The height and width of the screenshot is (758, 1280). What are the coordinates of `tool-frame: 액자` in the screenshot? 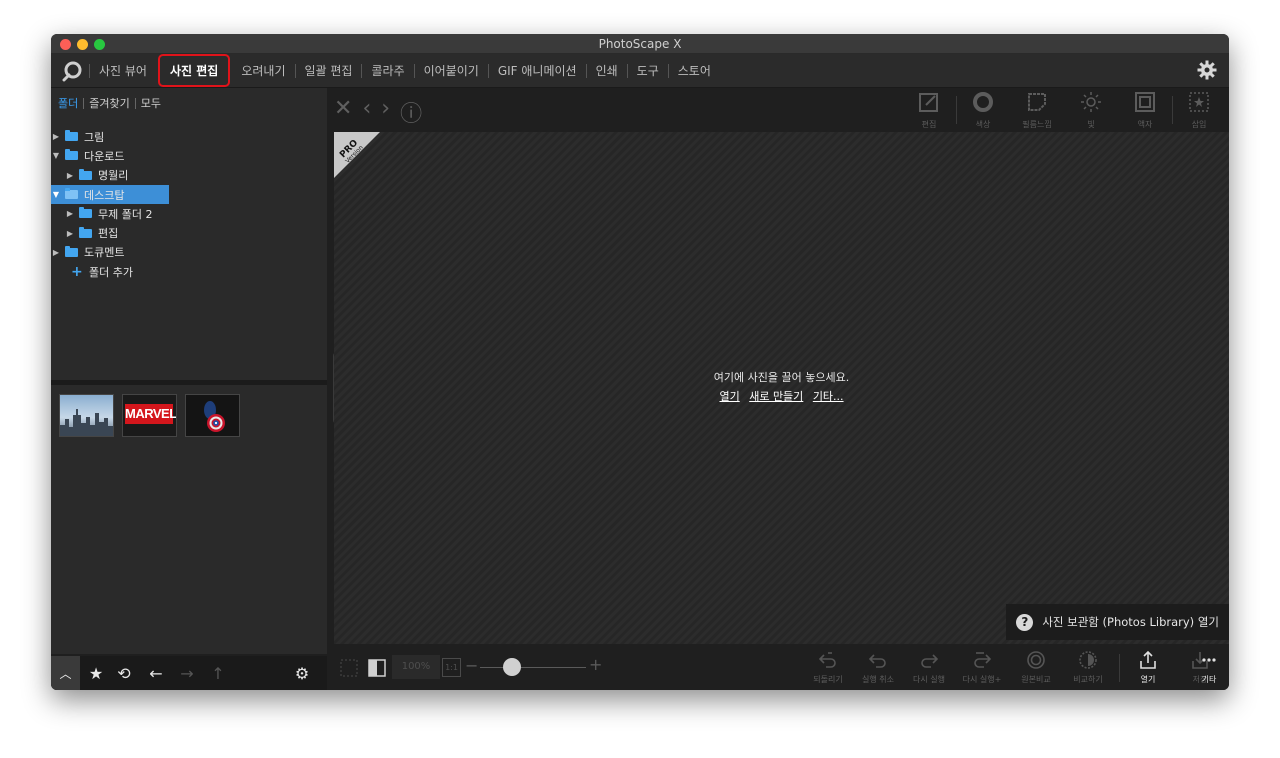 It's located at (1145, 111).